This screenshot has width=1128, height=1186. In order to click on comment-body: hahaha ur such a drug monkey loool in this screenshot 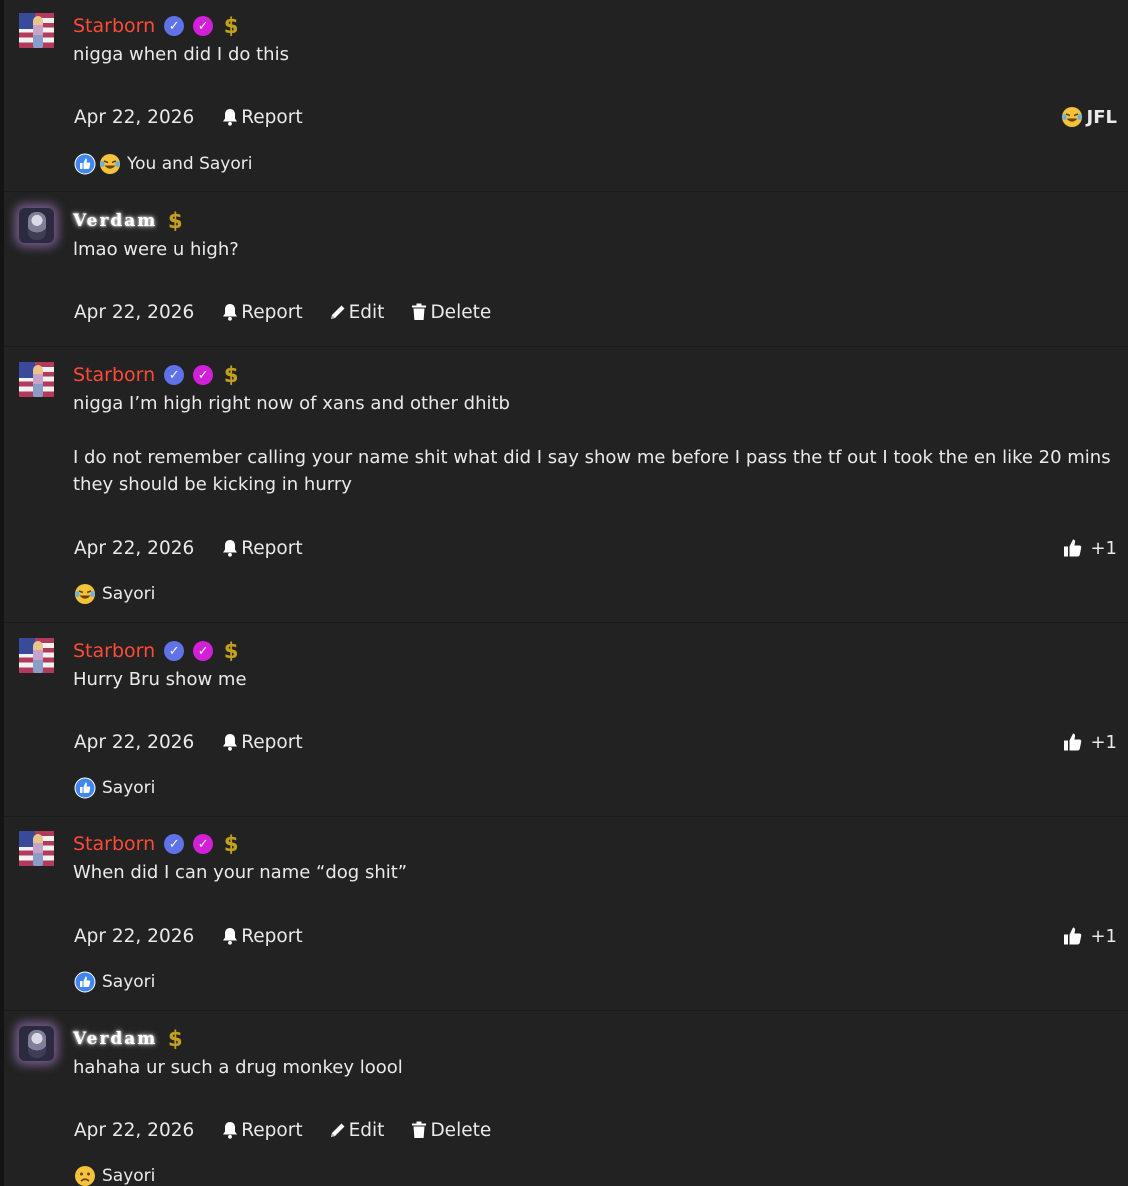, I will do `click(593, 1067)`.